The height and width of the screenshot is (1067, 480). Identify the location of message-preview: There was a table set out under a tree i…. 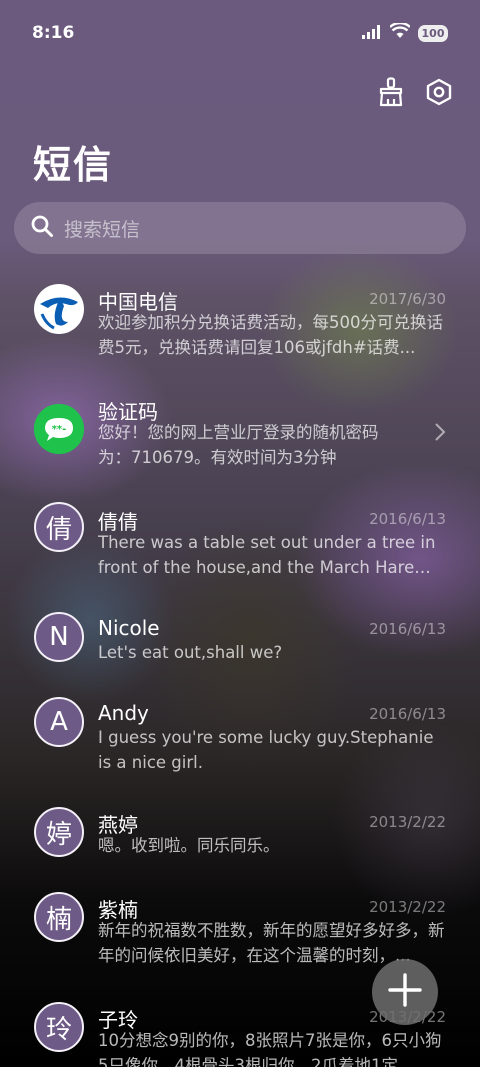
(267, 555).